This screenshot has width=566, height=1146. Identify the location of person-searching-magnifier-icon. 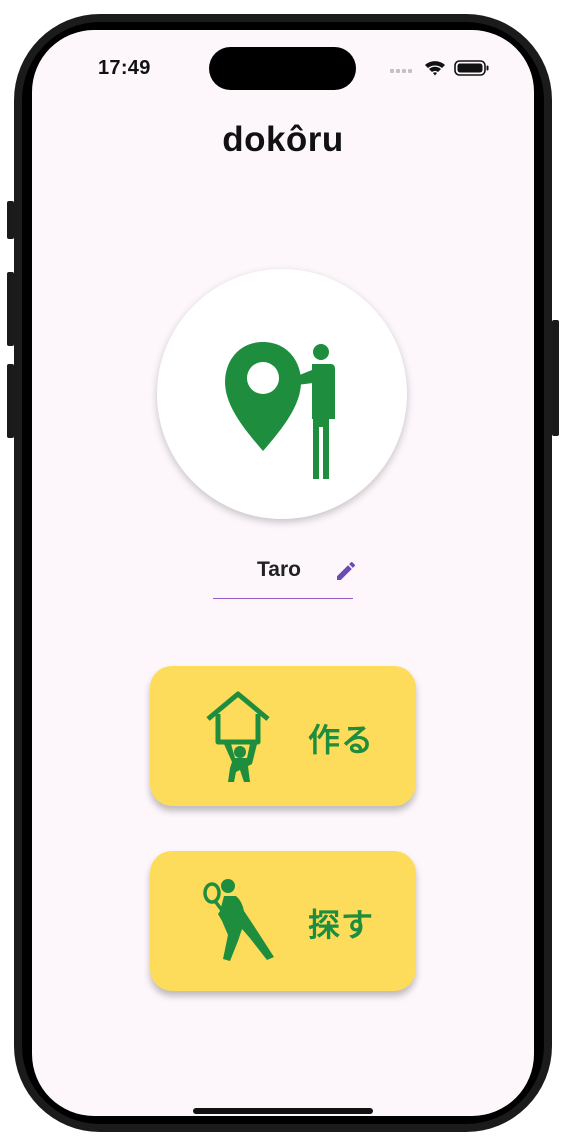
(238, 920).